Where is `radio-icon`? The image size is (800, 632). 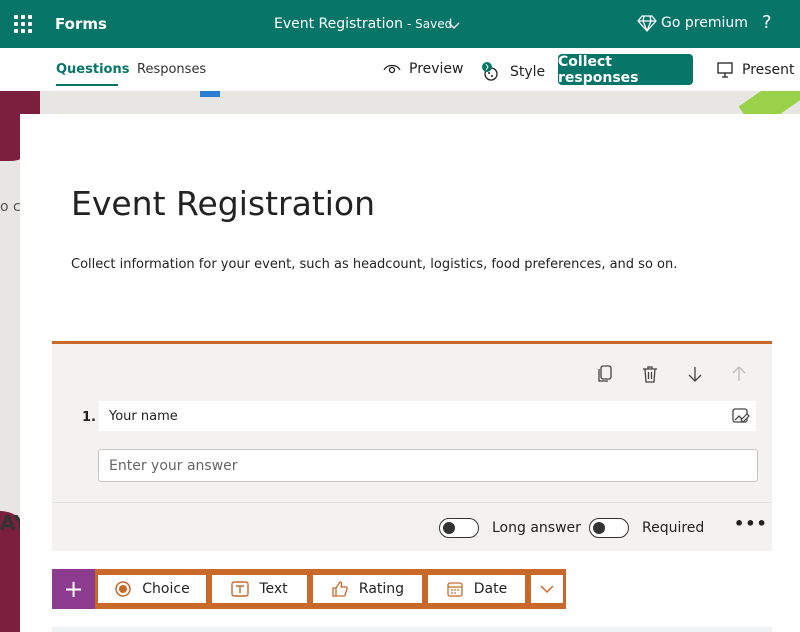 radio-icon is located at coordinates (123, 589).